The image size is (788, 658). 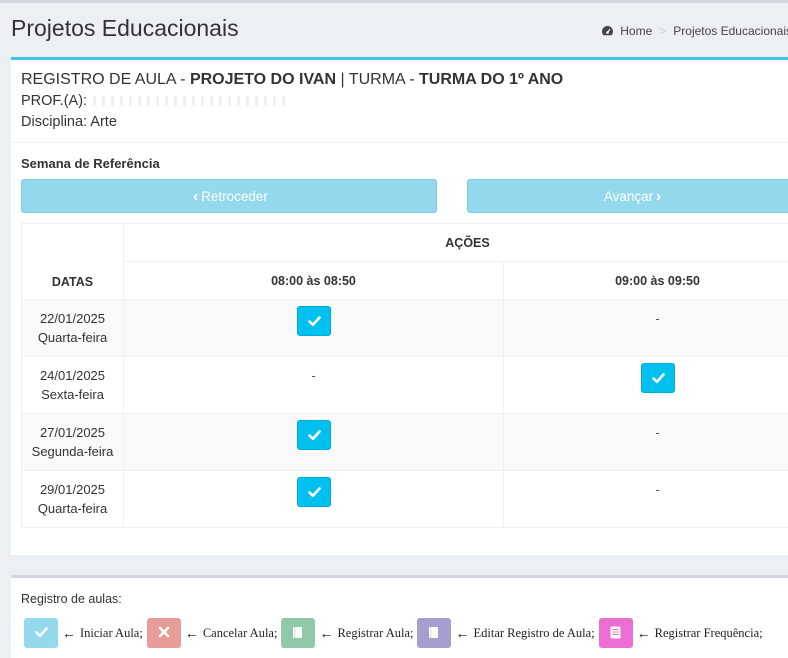 I want to click on legend-item: ← Cancelar Aula;, so click(x=212, y=633).